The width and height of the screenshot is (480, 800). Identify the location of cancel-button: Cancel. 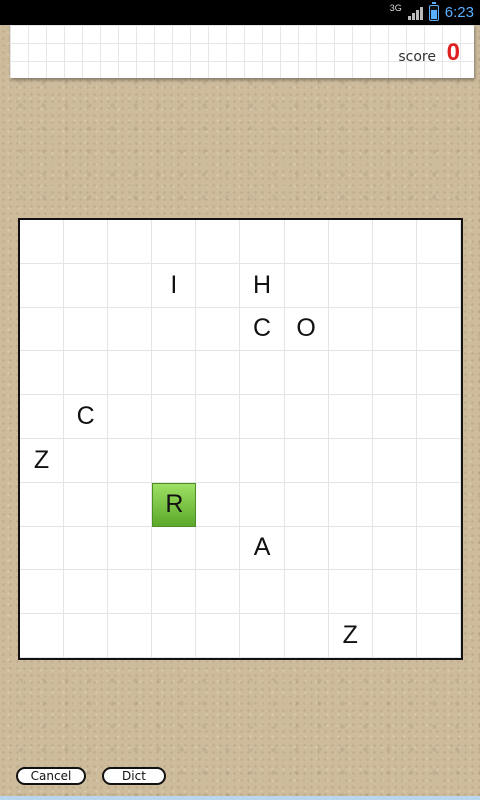
(51, 776).